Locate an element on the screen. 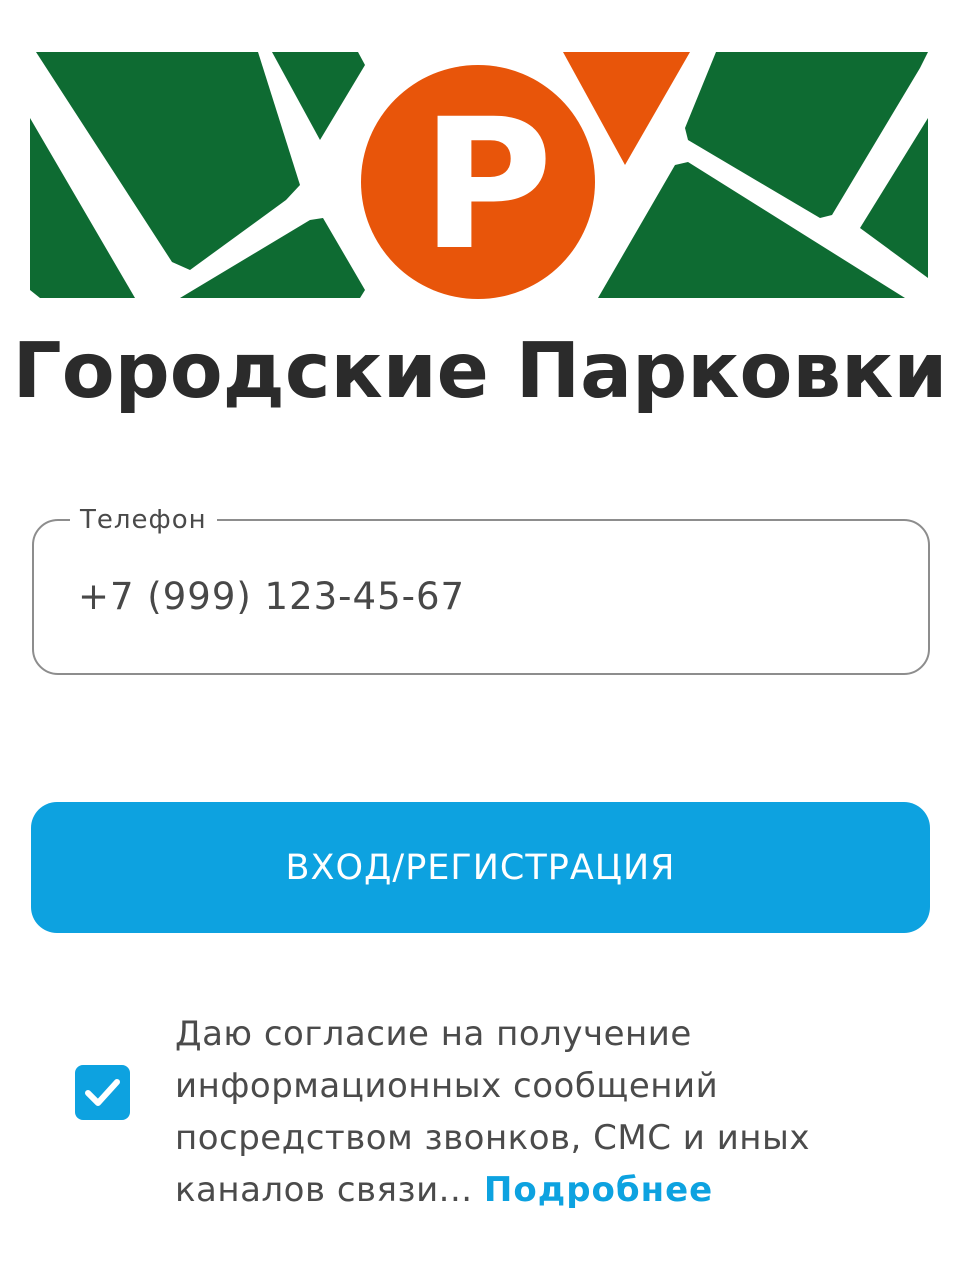  login-register-button: ВХОД/РЕГИСТРАЦИЯ is located at coordinates (480, 867).